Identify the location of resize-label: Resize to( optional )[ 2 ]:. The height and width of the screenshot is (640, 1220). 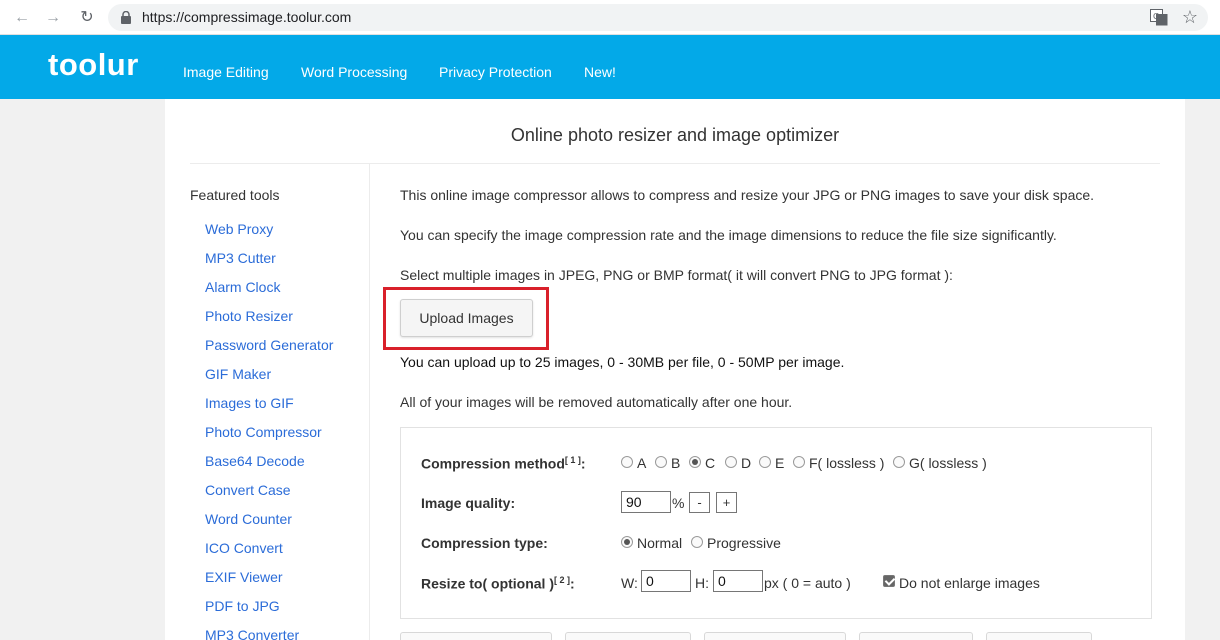
(498, 583).